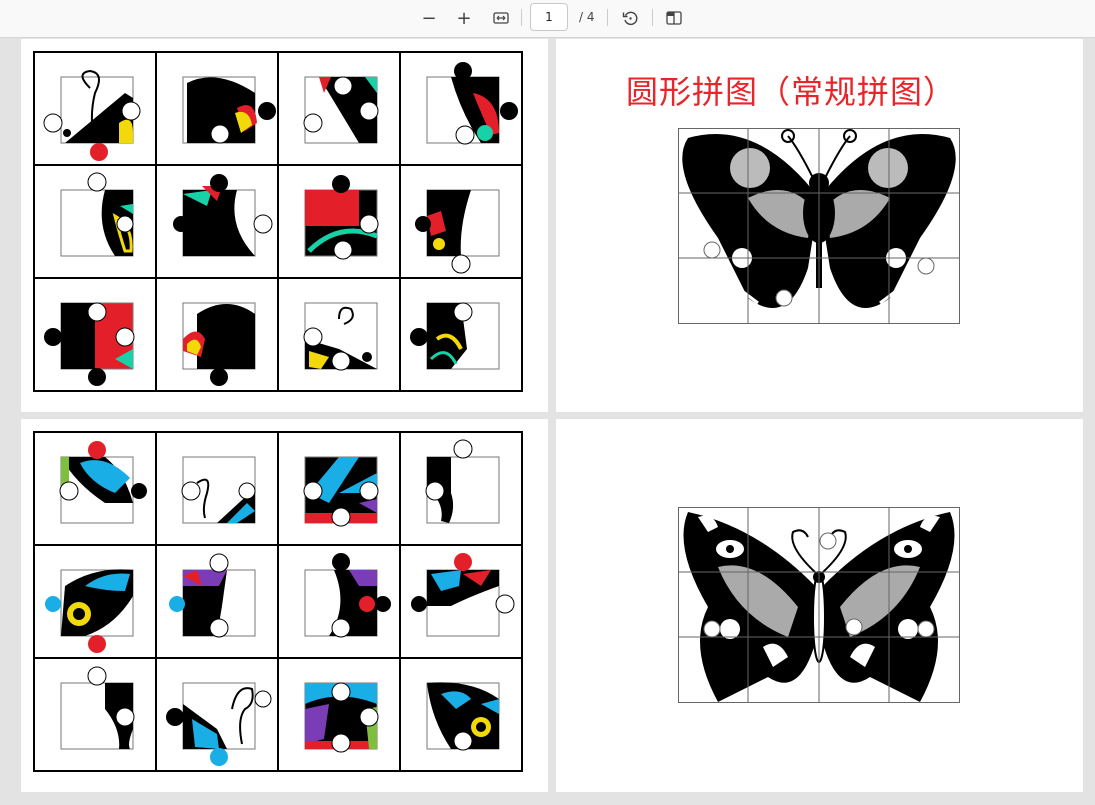 This screenshot has height=805, width=1095. I want to click on fit-width-button, so click(501, 18).